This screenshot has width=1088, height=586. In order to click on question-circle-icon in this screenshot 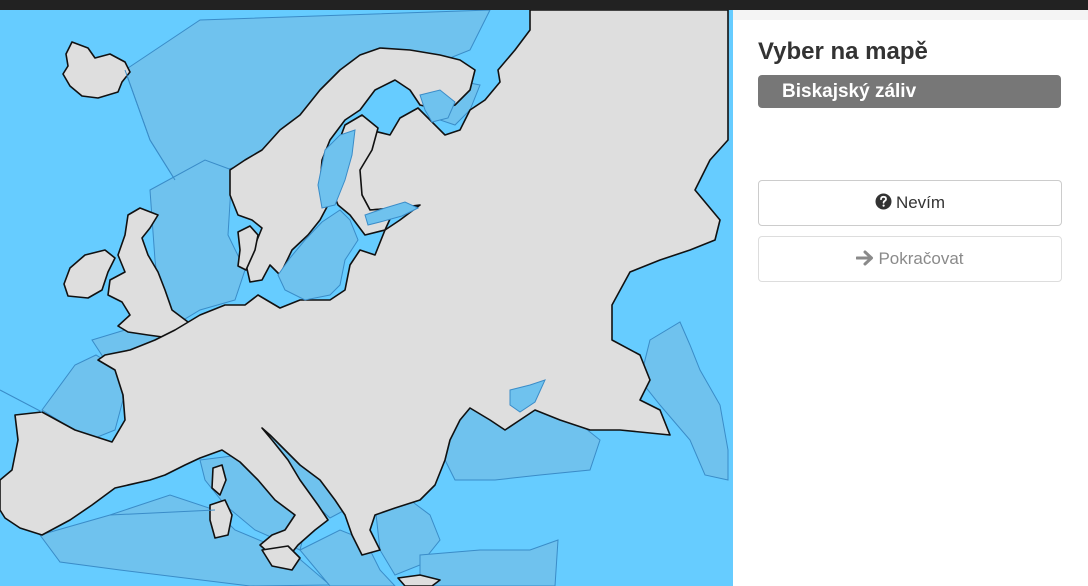, I will do `click(883, 205)`.